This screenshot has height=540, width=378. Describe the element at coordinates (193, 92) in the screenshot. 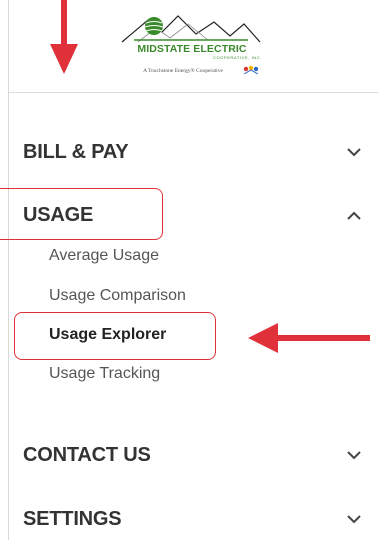

I see `header-divider` at that location.